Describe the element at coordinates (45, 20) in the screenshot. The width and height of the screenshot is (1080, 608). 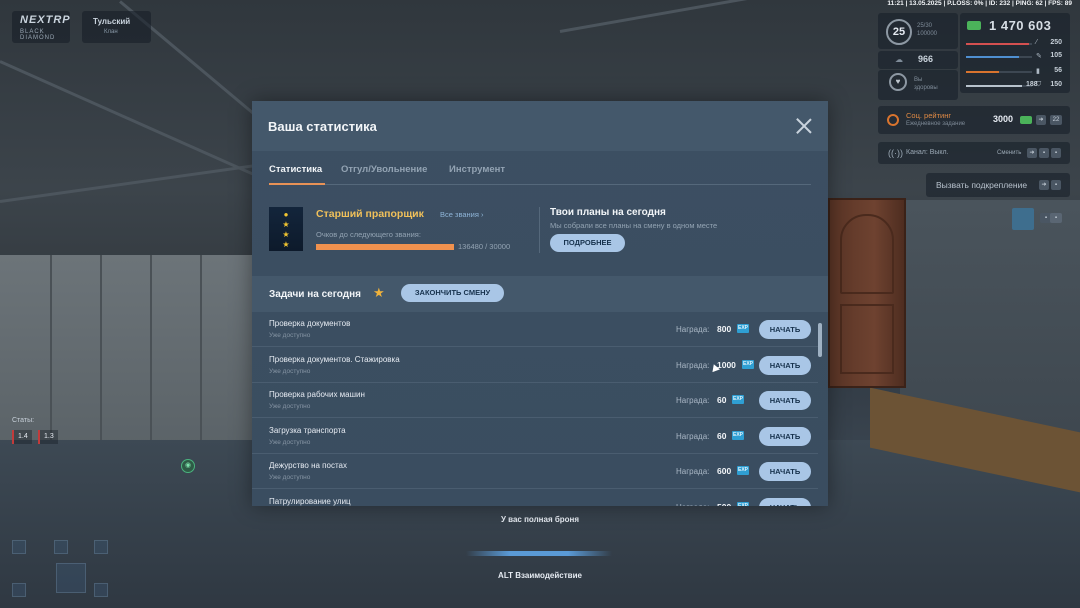
I see `logo-text: NEXTRP` at that location.